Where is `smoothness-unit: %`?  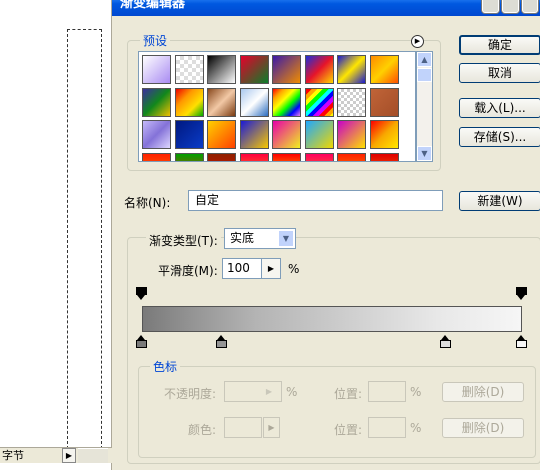 smoothness-unit: % is located at coordinates (294, 269).